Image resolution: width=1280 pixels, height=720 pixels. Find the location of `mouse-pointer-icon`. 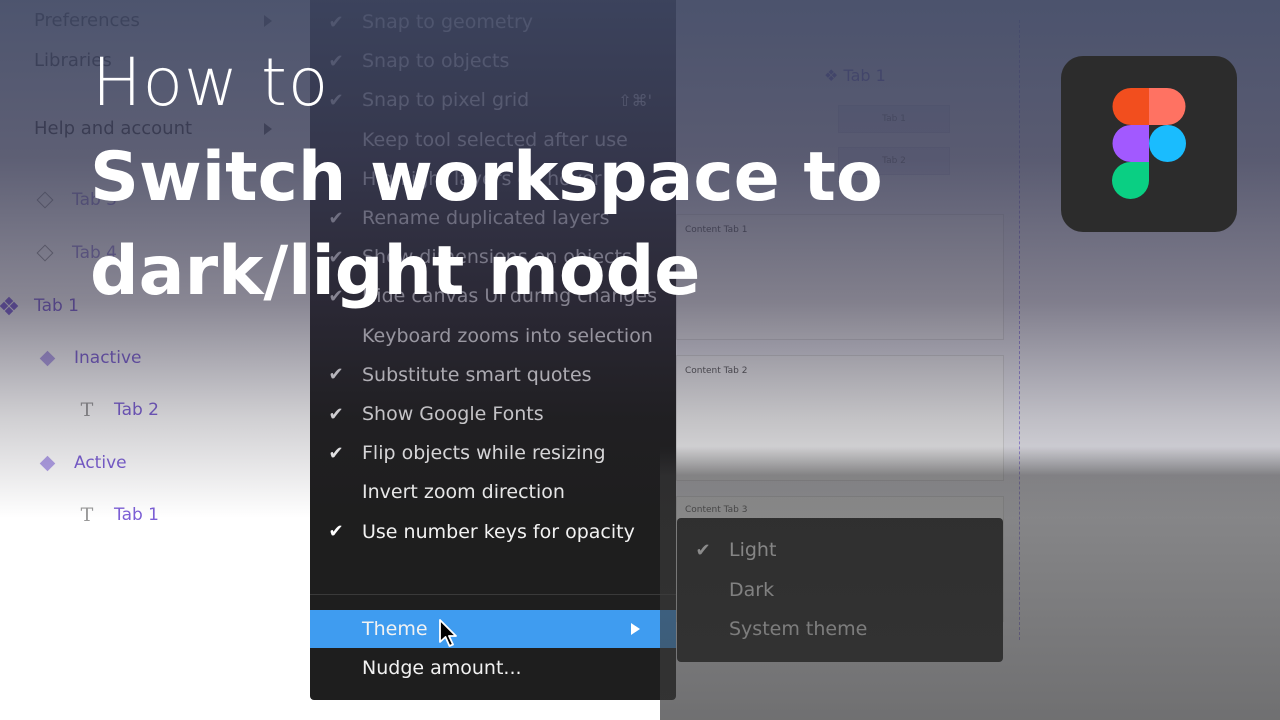

mouse-pointer-icon is located at coordinates (448, 633).